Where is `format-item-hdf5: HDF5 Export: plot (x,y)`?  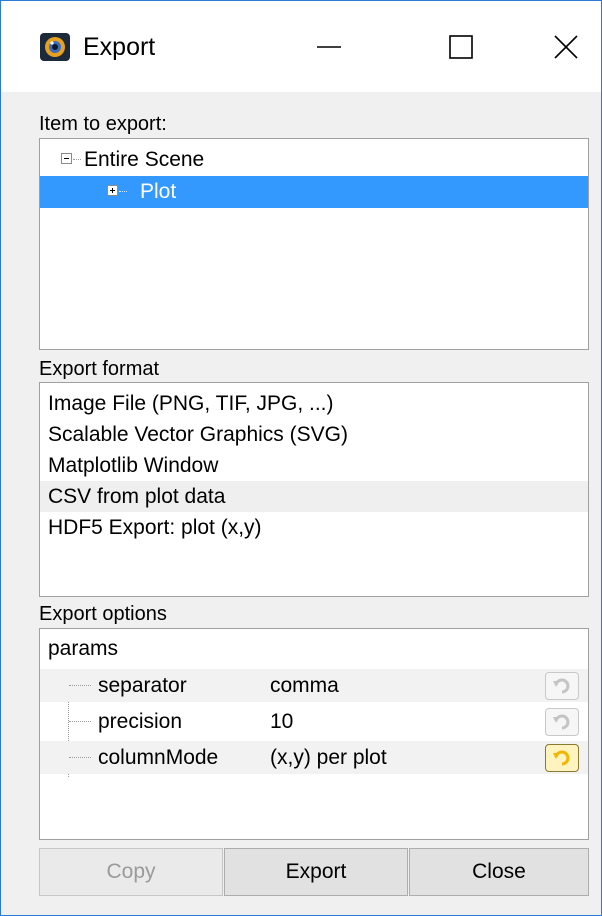
format-item-hdf5: HDF5 Export: plot (x,y) is located at coordinates (314, 527).